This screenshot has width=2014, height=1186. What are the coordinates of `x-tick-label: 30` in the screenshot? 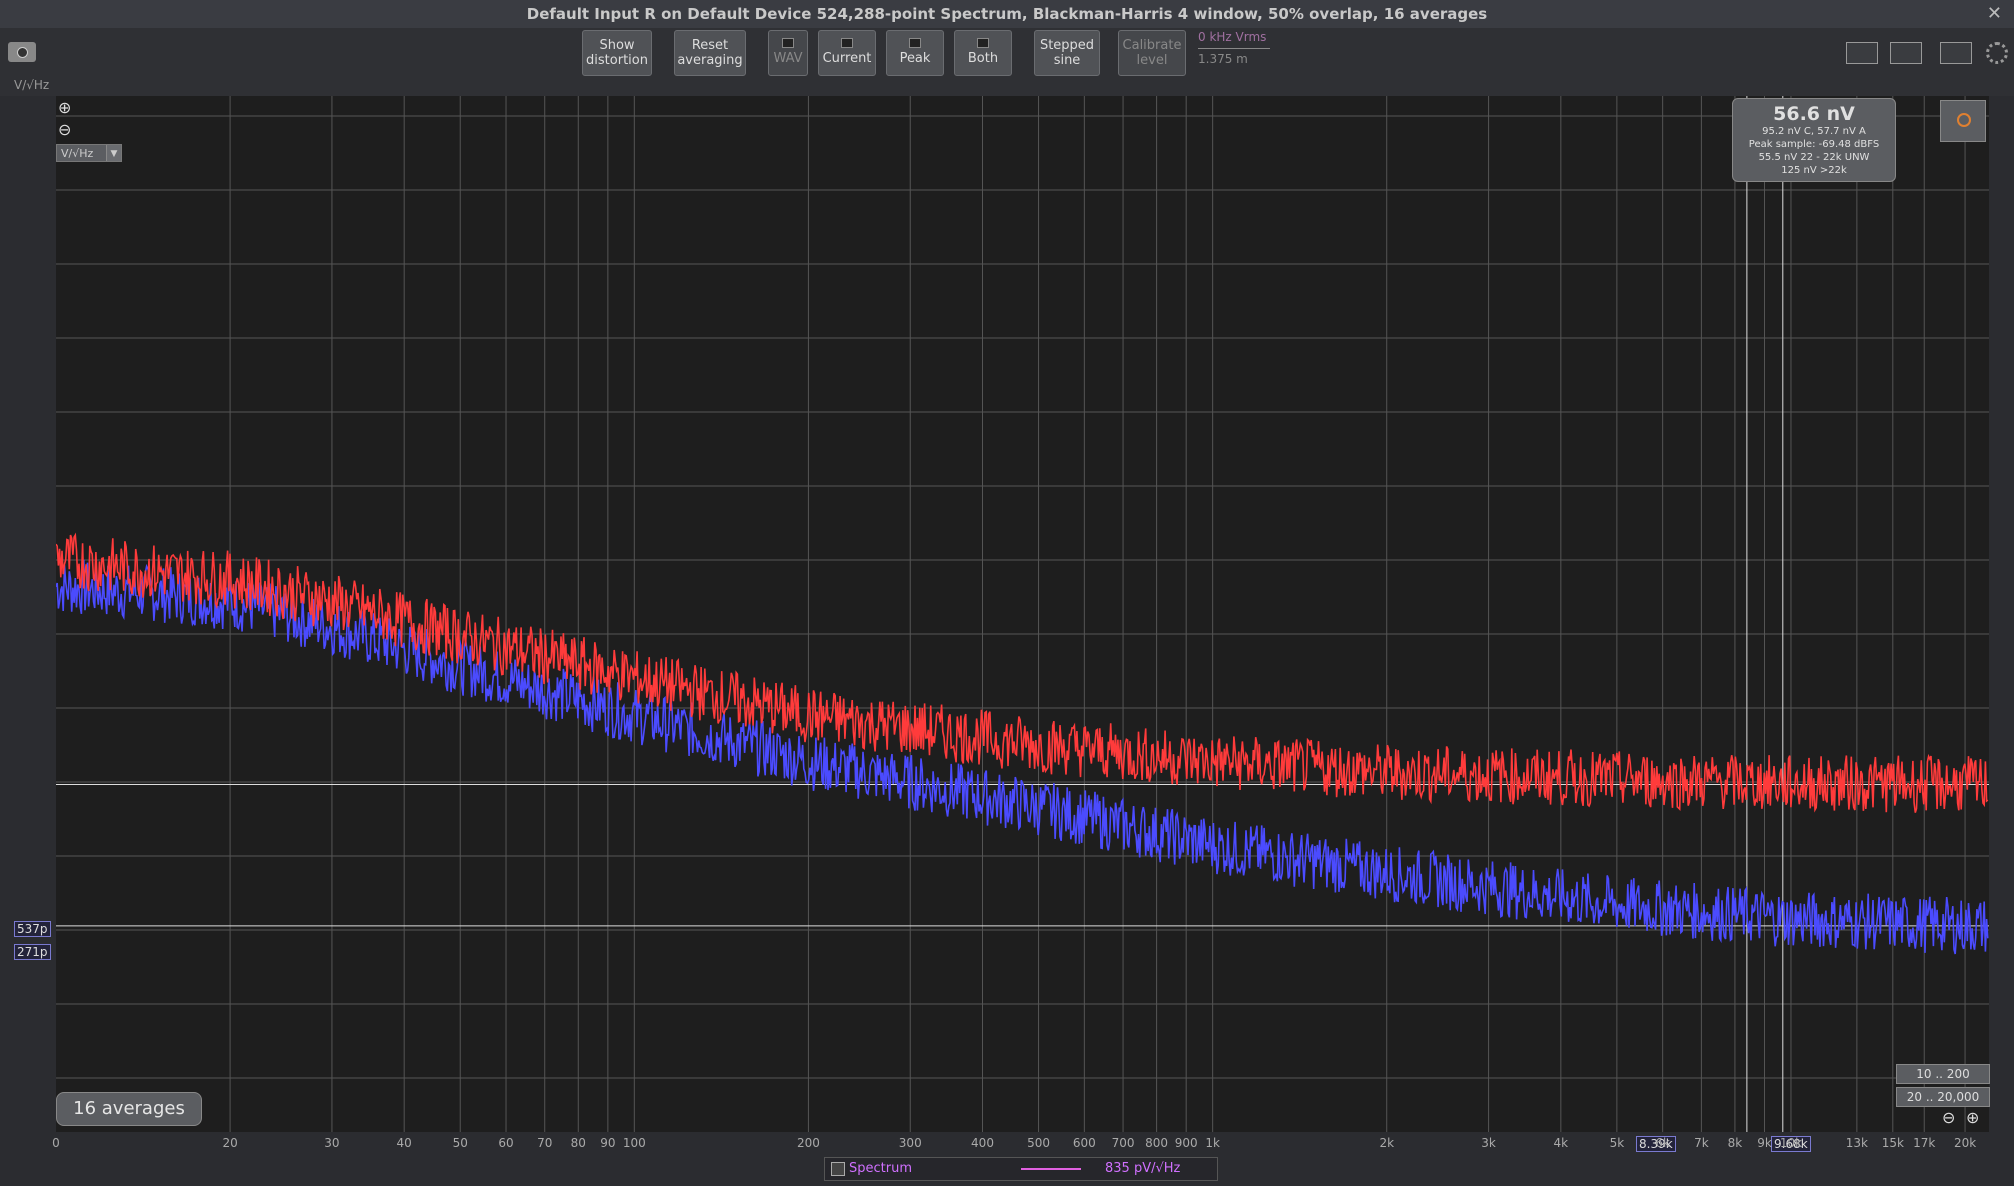 It's located at (332, 1143).